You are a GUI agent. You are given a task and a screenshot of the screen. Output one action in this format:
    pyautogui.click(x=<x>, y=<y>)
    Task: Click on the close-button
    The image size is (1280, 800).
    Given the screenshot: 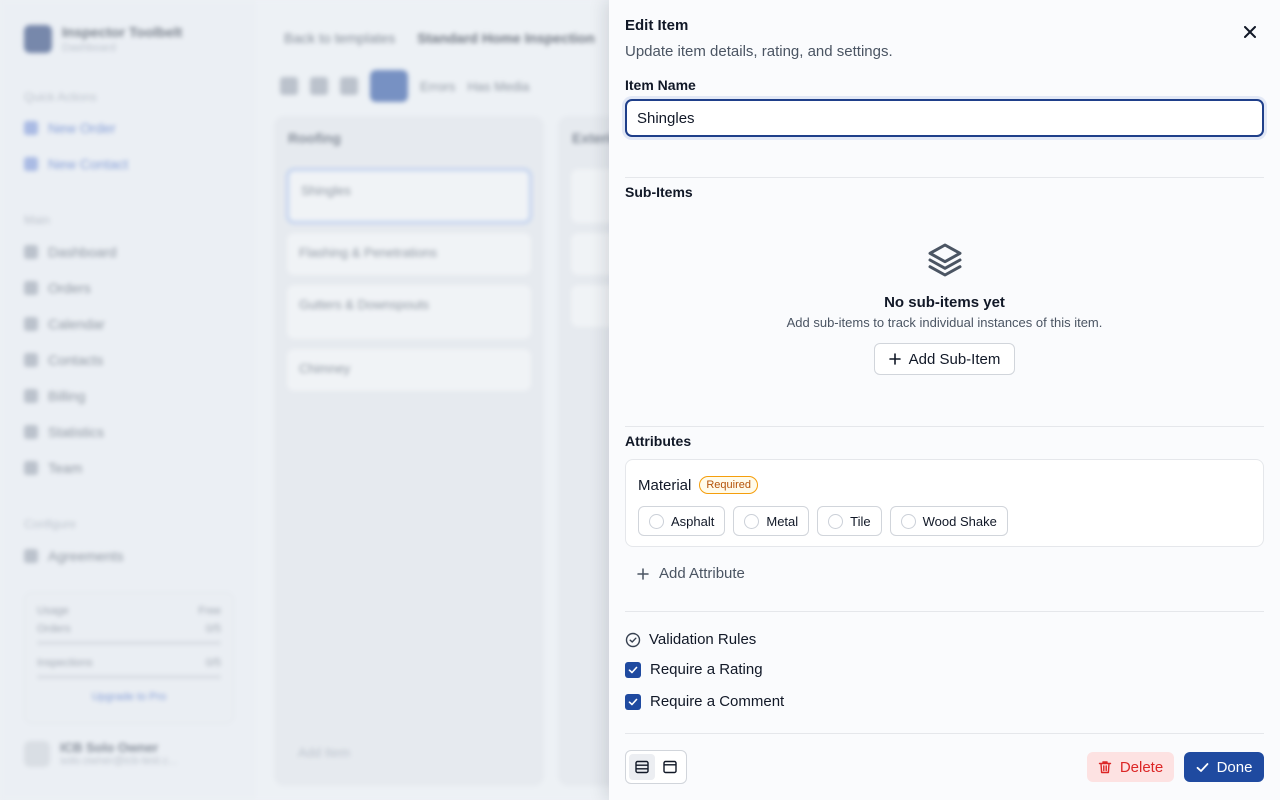 What is the action you would take?
    pyautogui.click(x=1250, y=32)
    